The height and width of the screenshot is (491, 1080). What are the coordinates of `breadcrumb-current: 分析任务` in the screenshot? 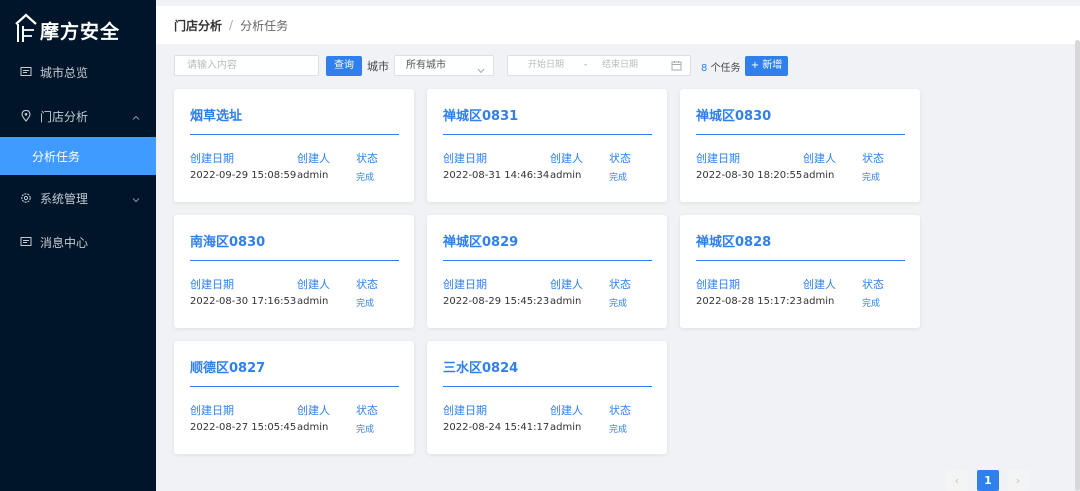 It's located at (264, 25).